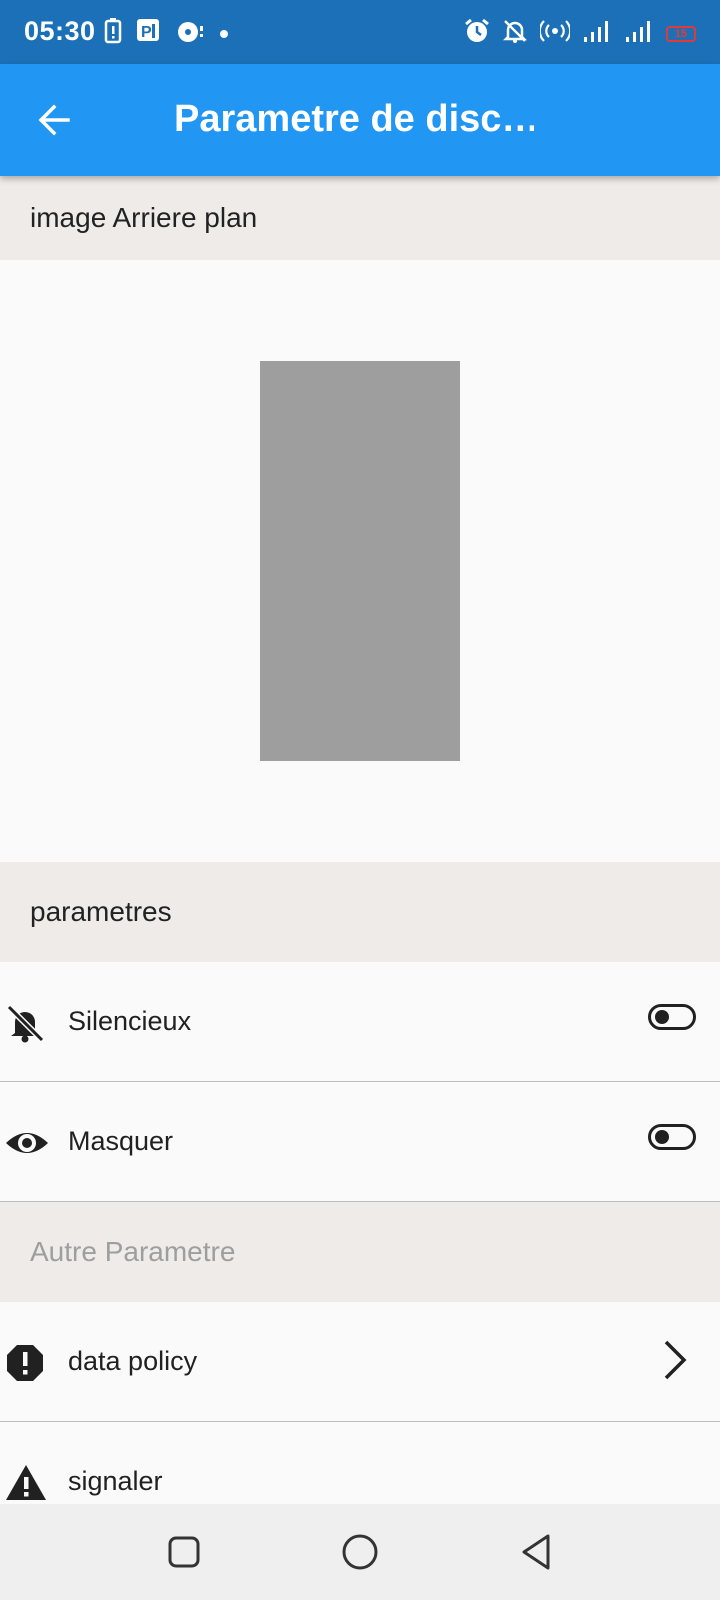 Image resolution: width=720 pixels, height=1600 pixels. What do you see at coordinates (477, 33) in the screenshot?
I see `alarm-icon` at bounding box center [477, 33].